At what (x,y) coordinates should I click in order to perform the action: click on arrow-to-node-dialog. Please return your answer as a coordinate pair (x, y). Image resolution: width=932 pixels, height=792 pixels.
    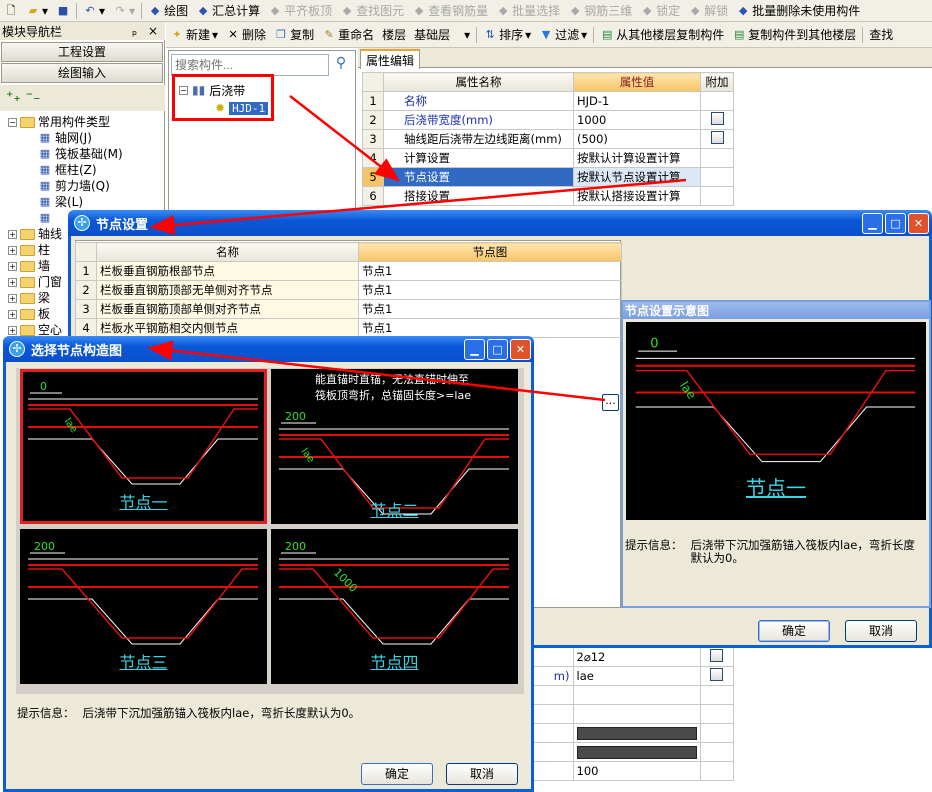
    Looking at the image, I should click on (418, 206).